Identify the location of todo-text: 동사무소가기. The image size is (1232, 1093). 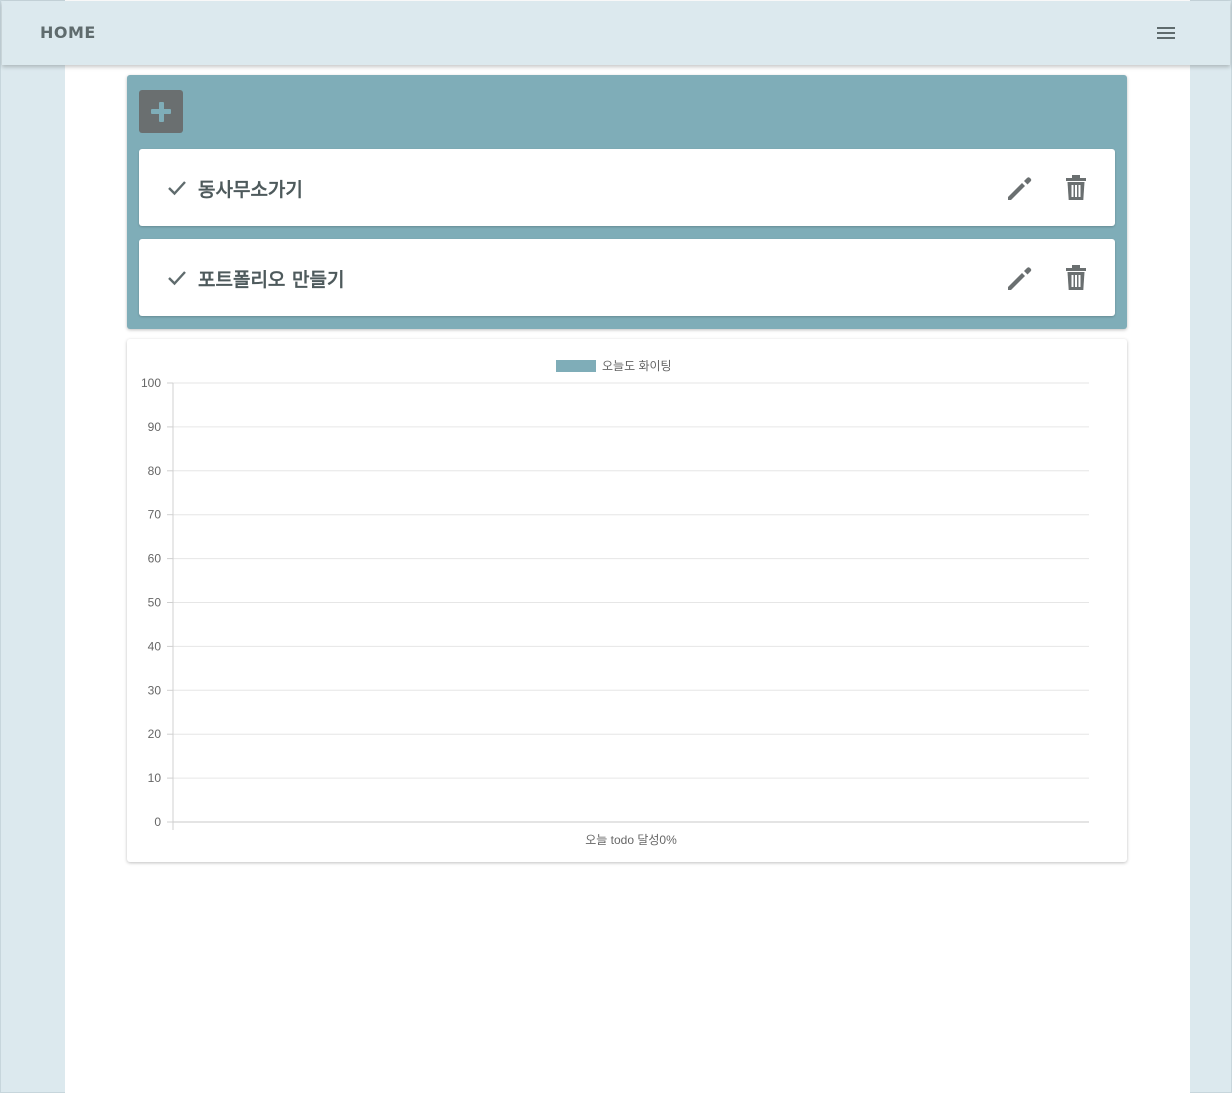
(250, 190).